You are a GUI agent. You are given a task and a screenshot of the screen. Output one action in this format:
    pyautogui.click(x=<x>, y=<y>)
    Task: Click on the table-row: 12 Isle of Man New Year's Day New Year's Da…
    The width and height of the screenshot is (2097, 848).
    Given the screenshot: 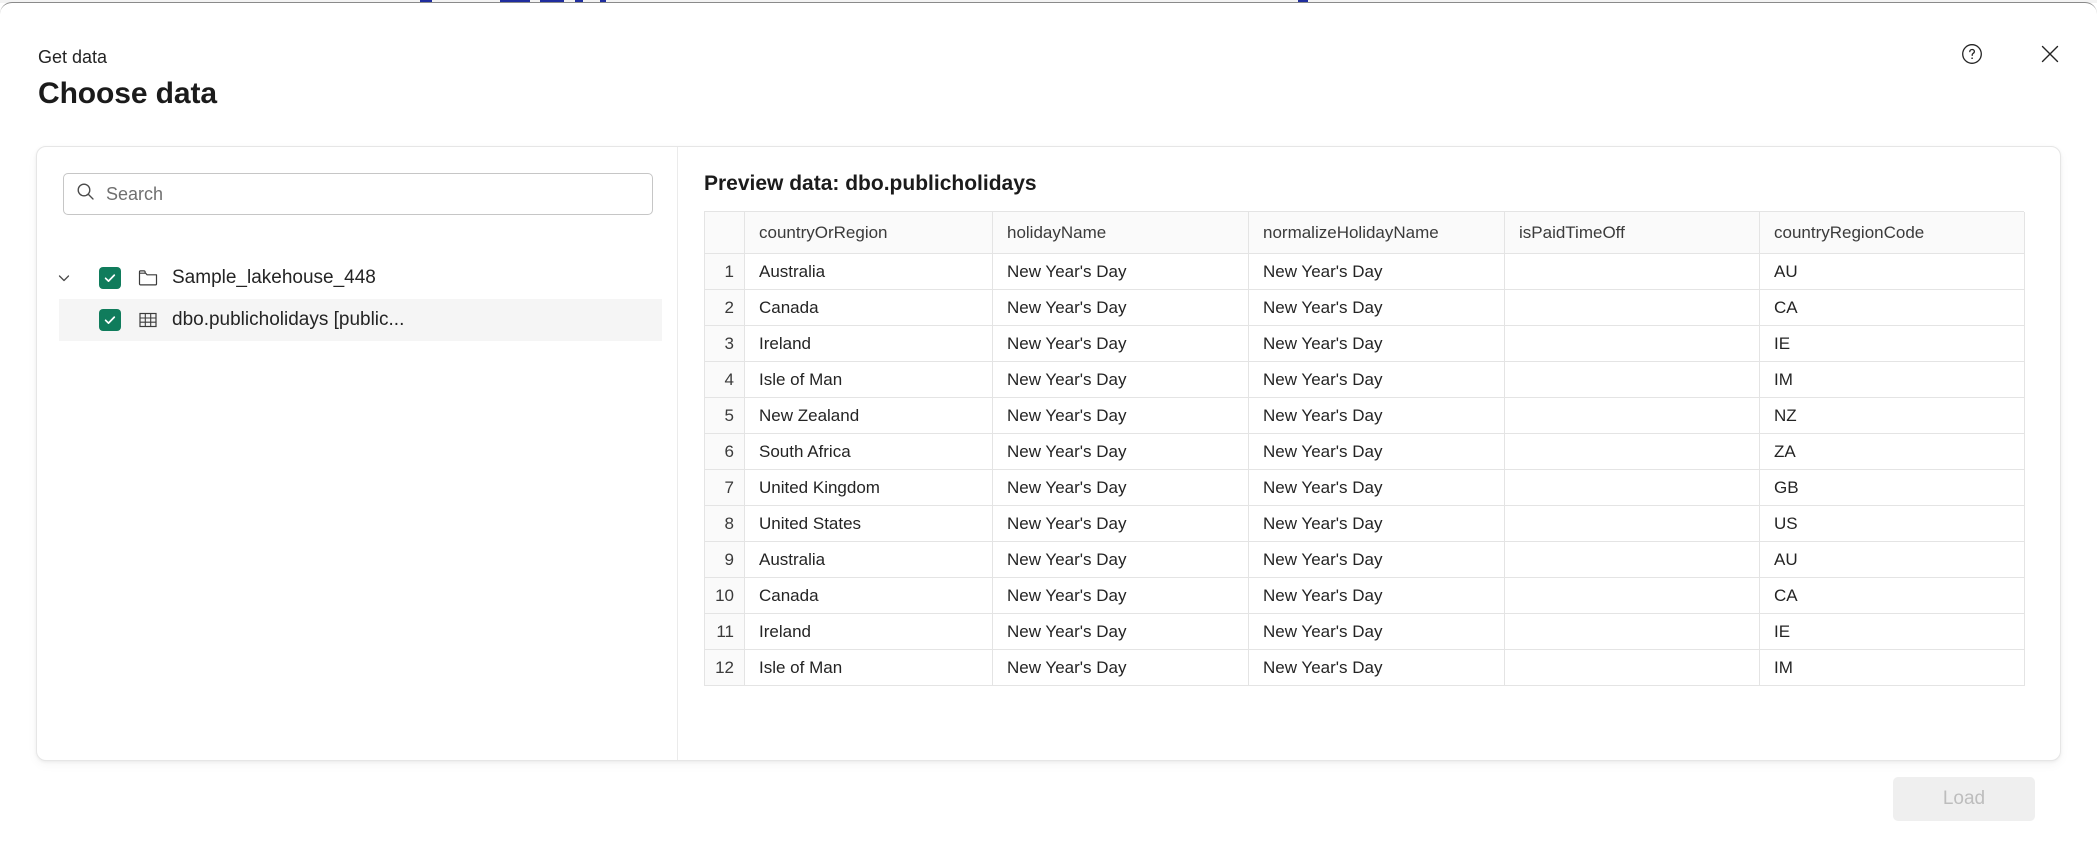 What is the action you would take?
    pyautogui.click(x=1365, y=668)
    